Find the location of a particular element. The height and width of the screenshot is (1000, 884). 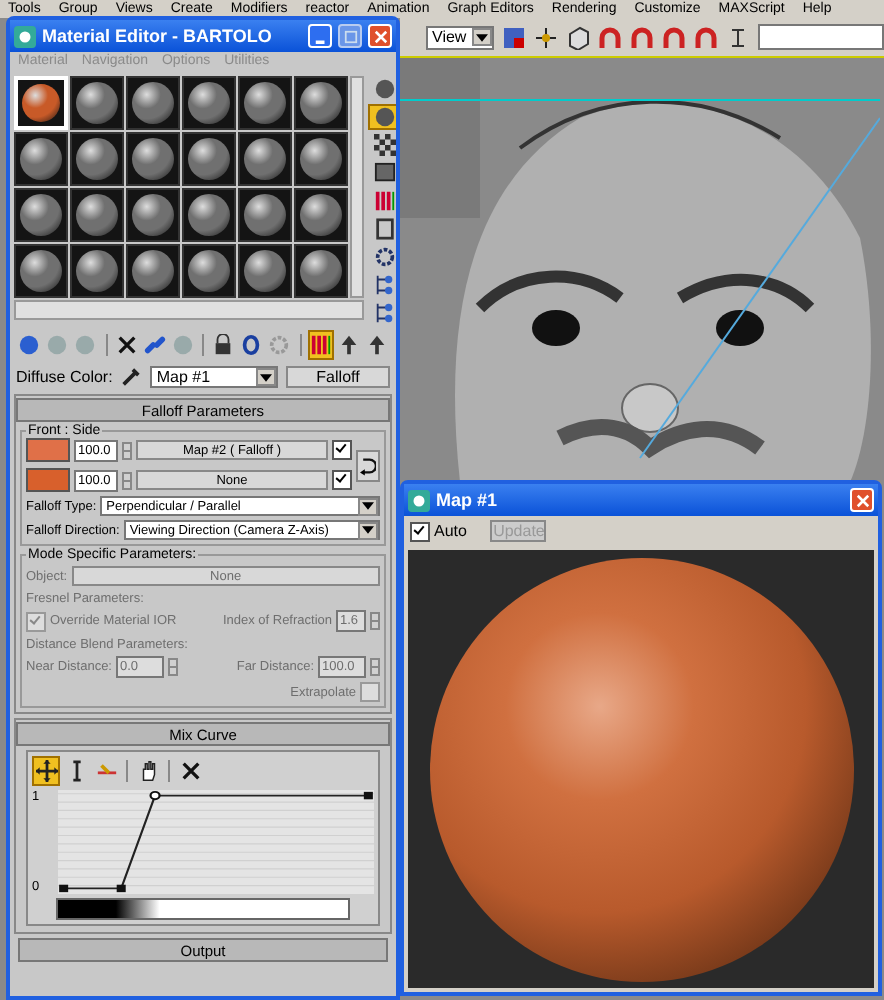

swap-icon is located at coordinates (368, 465).